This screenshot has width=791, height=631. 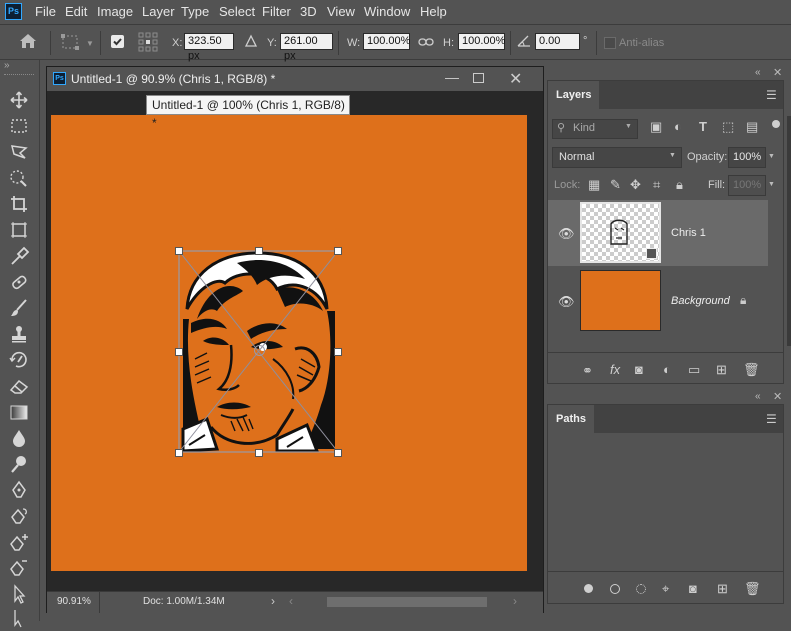 What do you see at coordinates (19, 464) in the screenshot?
I see `dodge-tool-icon` at bounding box center [19, 464].